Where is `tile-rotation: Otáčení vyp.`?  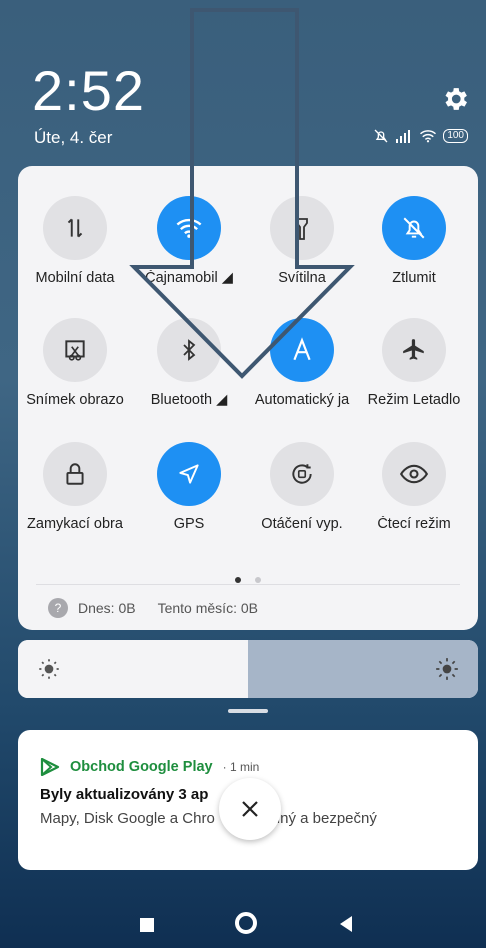 tile-rotation: Otáčení vyp. is located at coordinates (302, 487).